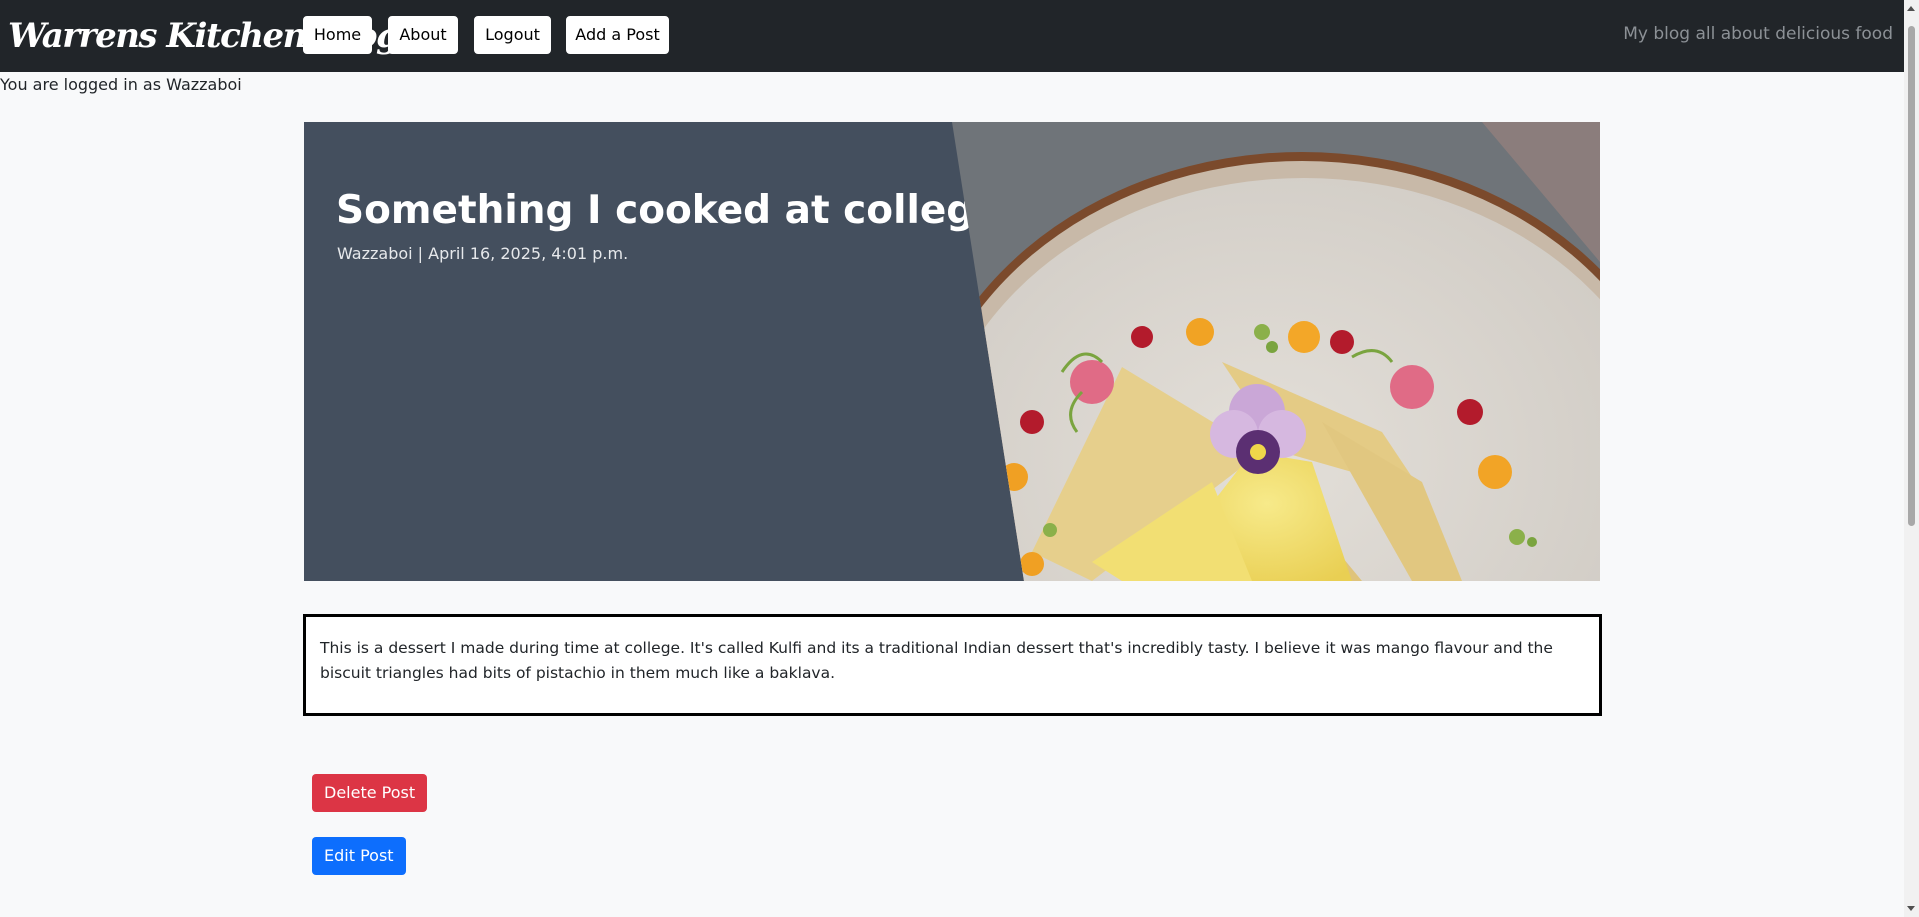 The image size is (1919, 917). I want to click on nav-home-button: Home, so click(337, 35).